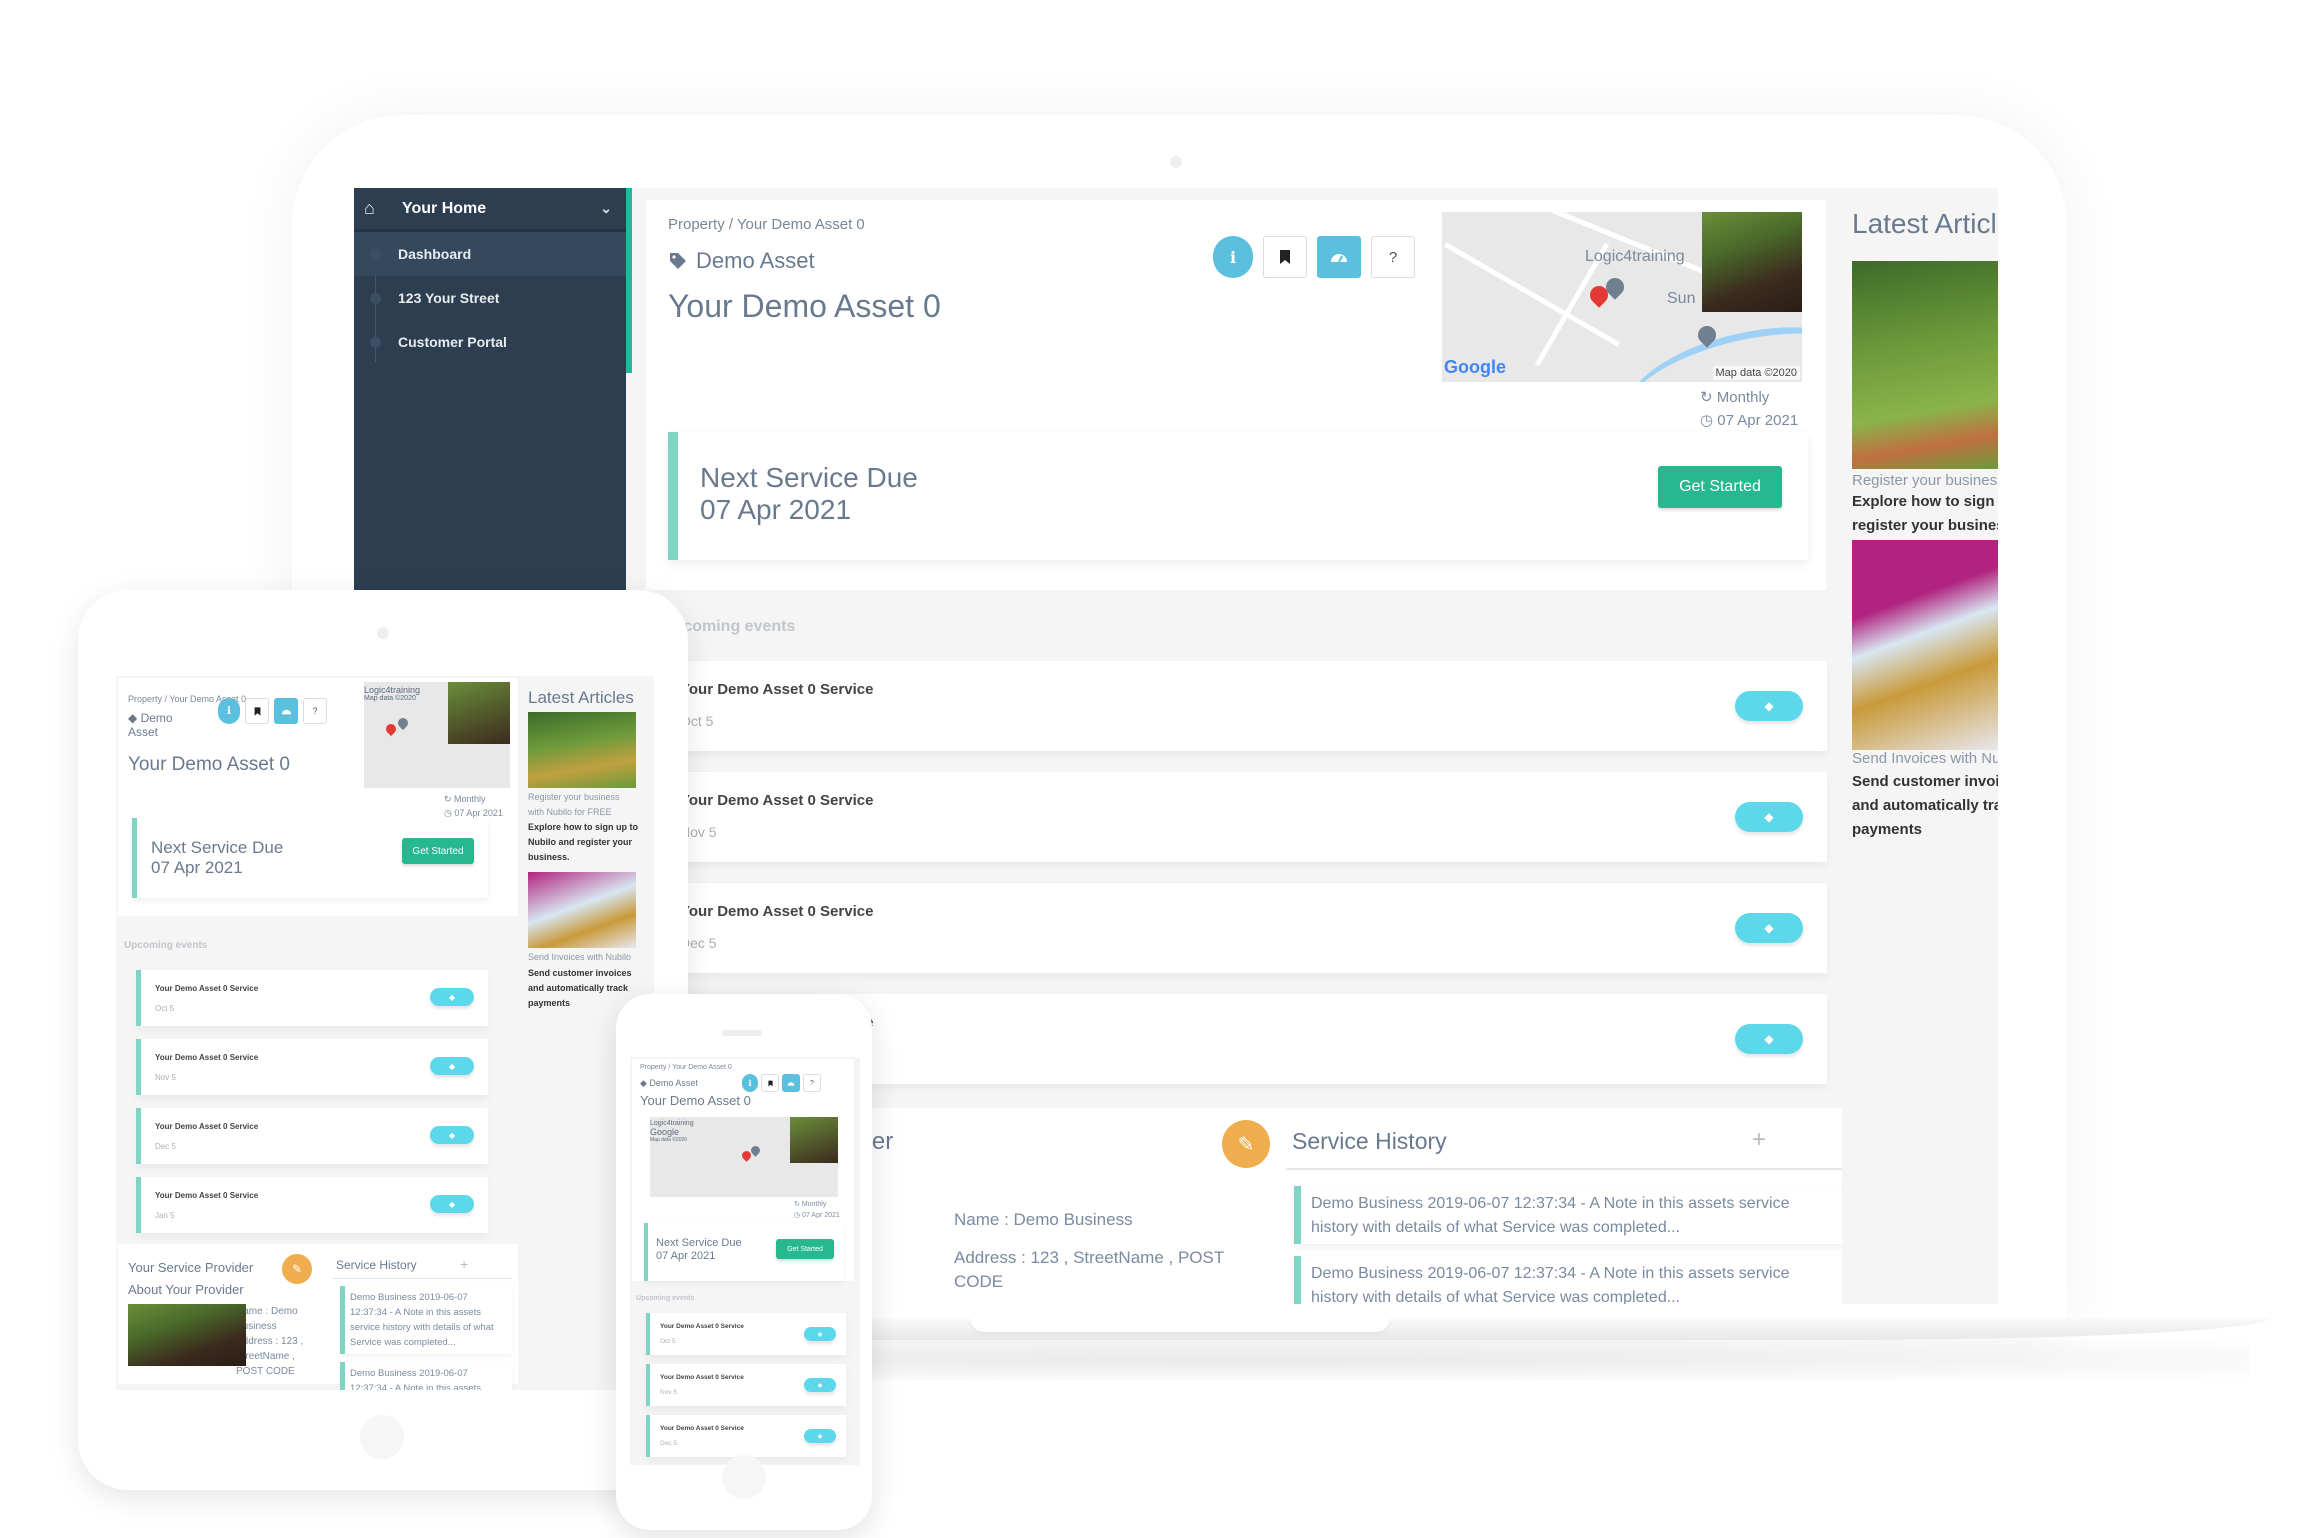 The image size is (2320, 1538). I want to click on chevron-down-icon: ⌄, so click(606, 208).